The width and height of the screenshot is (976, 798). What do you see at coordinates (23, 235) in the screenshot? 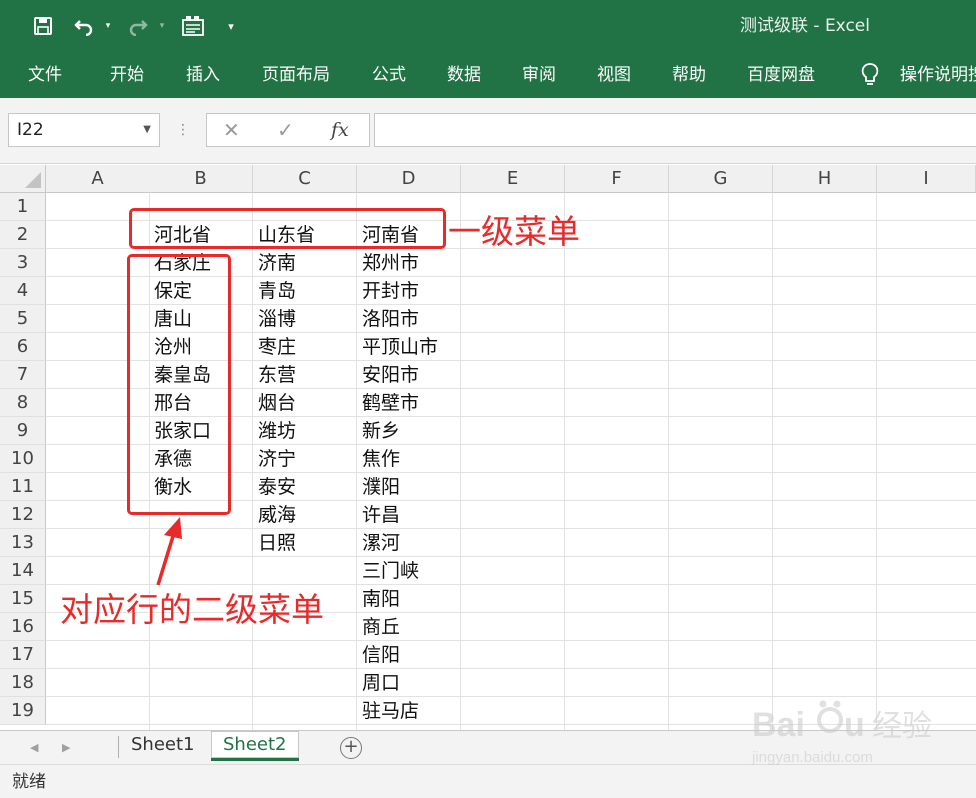
I see `row-header-2: 2` at bounding box center [23, 235].